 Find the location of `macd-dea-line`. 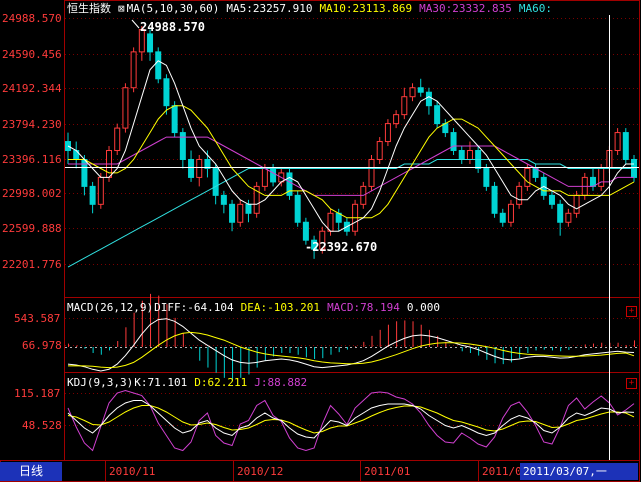

macd-dea-line is located at coordinates (351, 350).